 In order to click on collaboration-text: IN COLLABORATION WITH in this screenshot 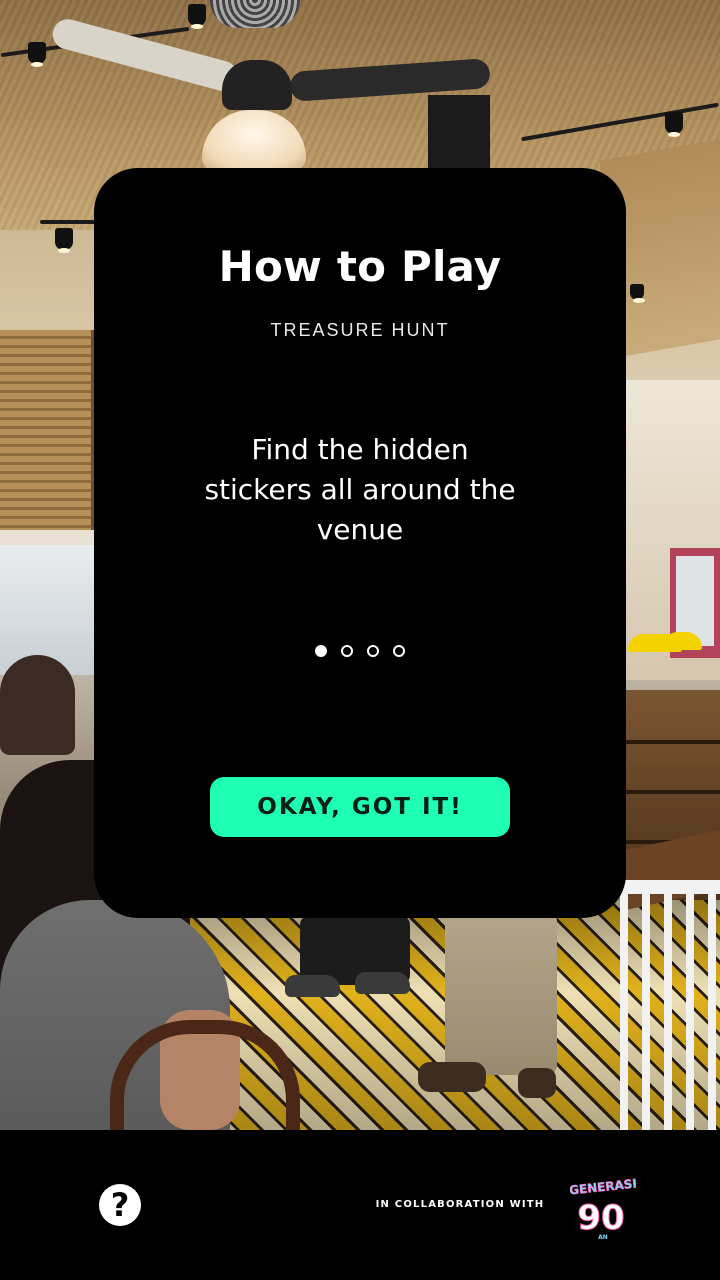, I will do `click(460, 1204)`.